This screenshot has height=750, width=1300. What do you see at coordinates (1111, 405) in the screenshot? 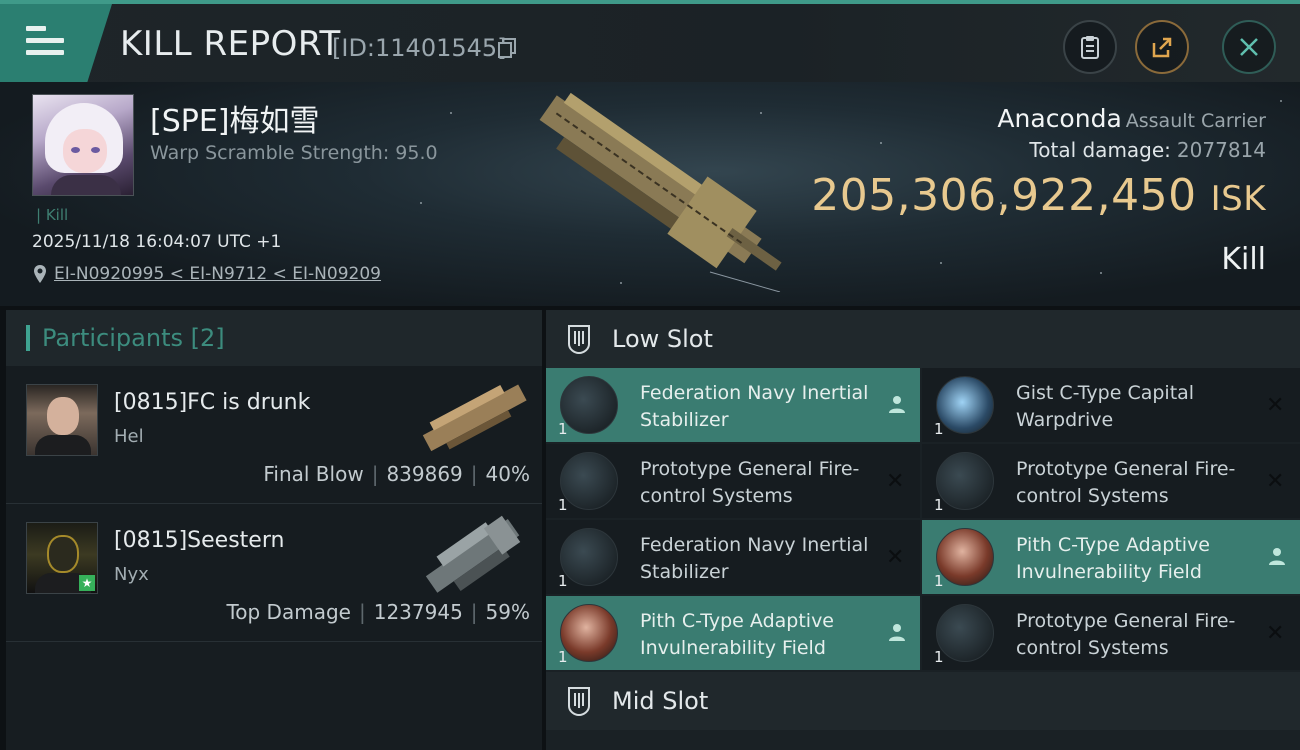
I see `module-item: 1 Gist C-Type Capital Warpdrive ✕` at bounding box center [1111, 405].